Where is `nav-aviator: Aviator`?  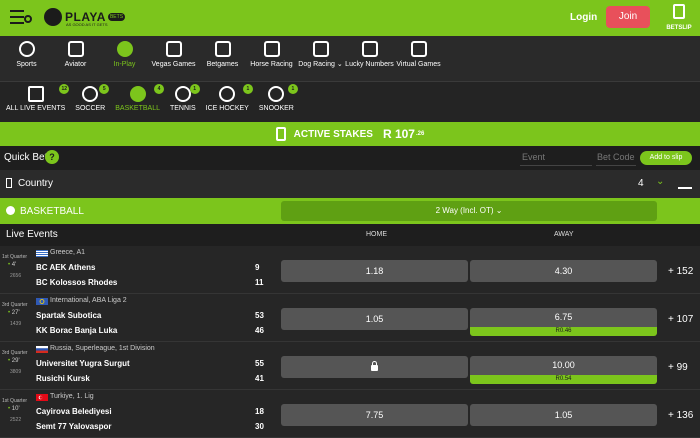 nav-aviator: Aviator is located at coordinates (75, 58).